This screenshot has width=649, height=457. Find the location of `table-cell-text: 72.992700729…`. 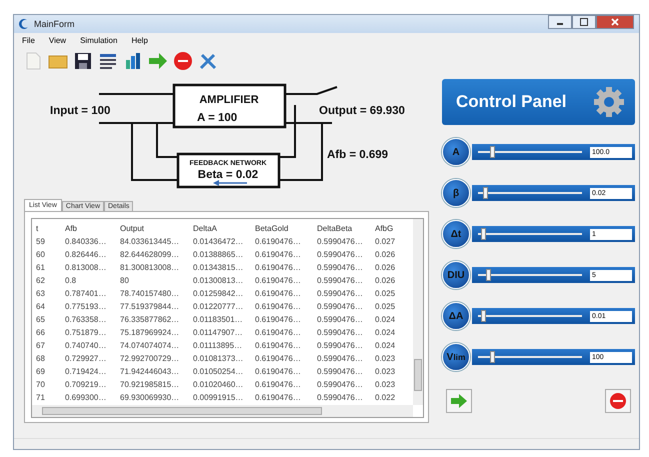

table-cell-text: 72.992700729… is located at coordinates (150, 358).